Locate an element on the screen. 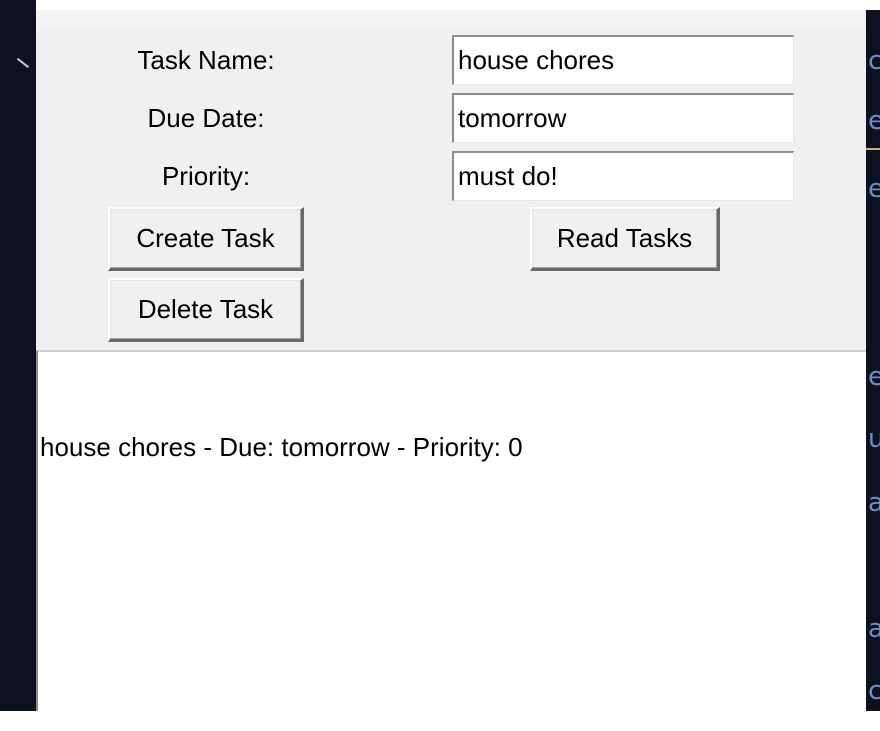 Image resolution: width=880 pixels, height=731 pixels. top-margin is located at coordinates (440, 5).